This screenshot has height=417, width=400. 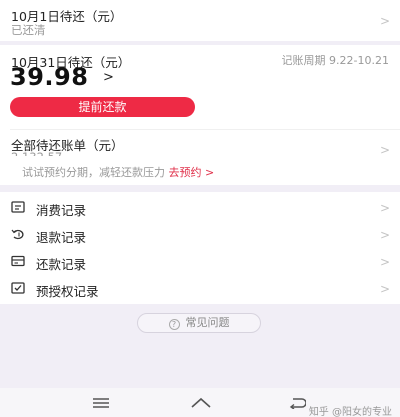 I want to click on system-nav-bar: 知乎 @阳女的专业, so click(x=200, y=402).